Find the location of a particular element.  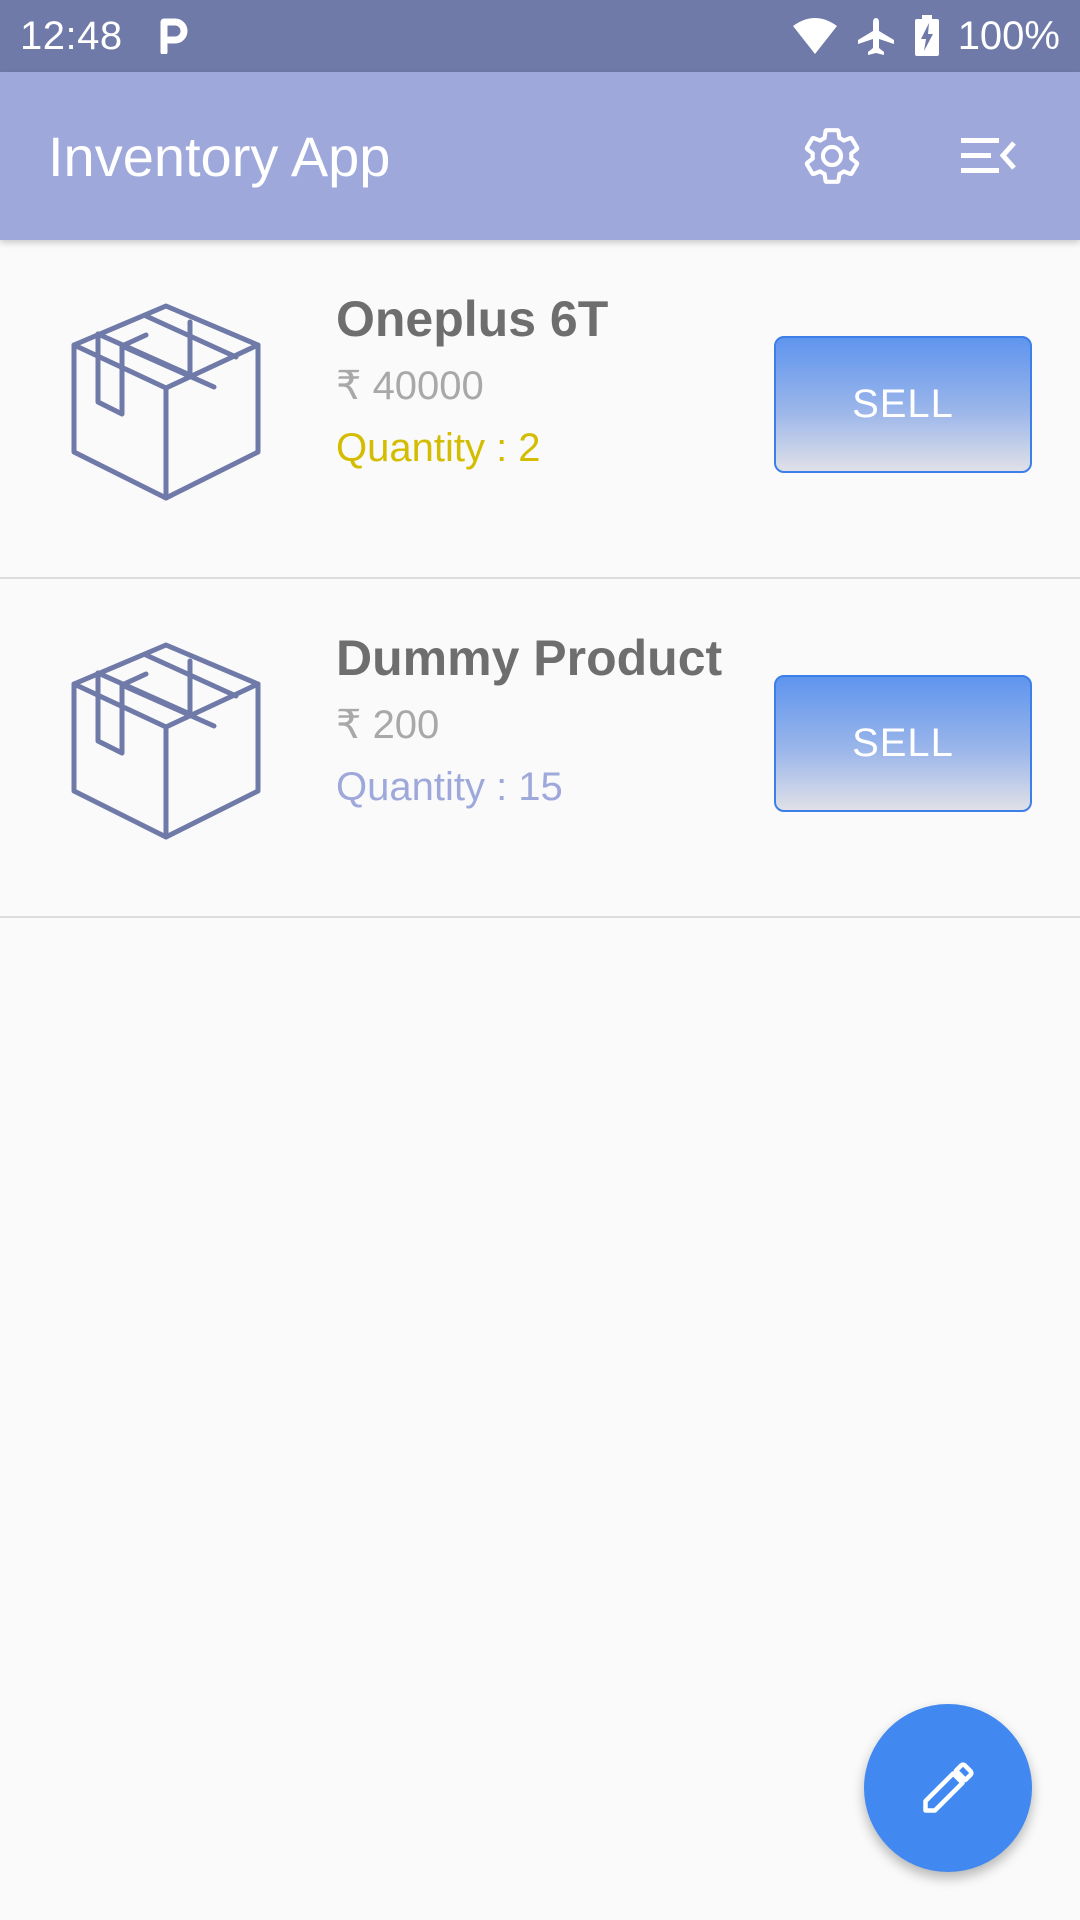

settings-button is located at coordinates (832, 156).